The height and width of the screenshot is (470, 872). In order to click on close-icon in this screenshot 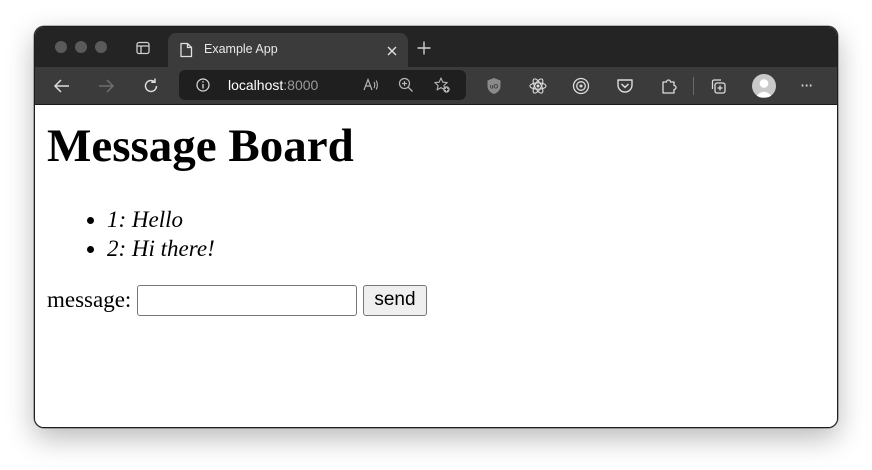, I will do `click(392, 50)`.